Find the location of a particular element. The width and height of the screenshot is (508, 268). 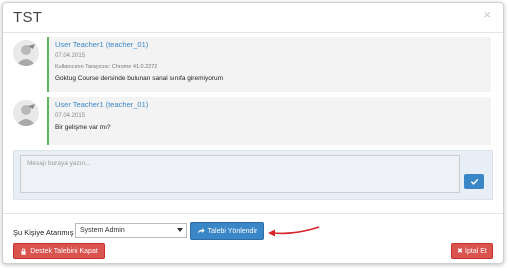

close-ticket-button: Destek Talebini Kapat is located at coordinates (59, 251).